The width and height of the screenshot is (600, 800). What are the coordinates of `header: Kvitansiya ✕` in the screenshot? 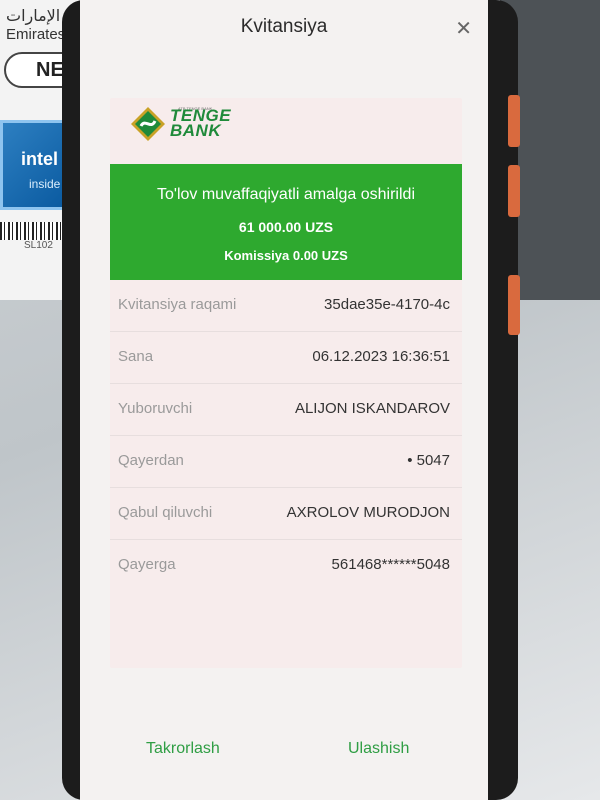 It's located at (284, 28).